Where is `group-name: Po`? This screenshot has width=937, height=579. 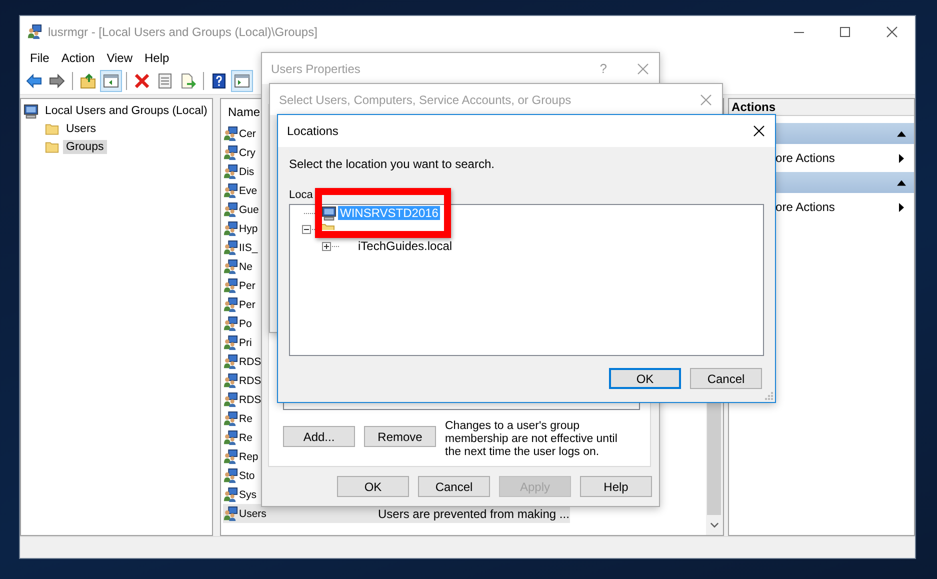
group-name: Po is located at coordinates (245, 324).